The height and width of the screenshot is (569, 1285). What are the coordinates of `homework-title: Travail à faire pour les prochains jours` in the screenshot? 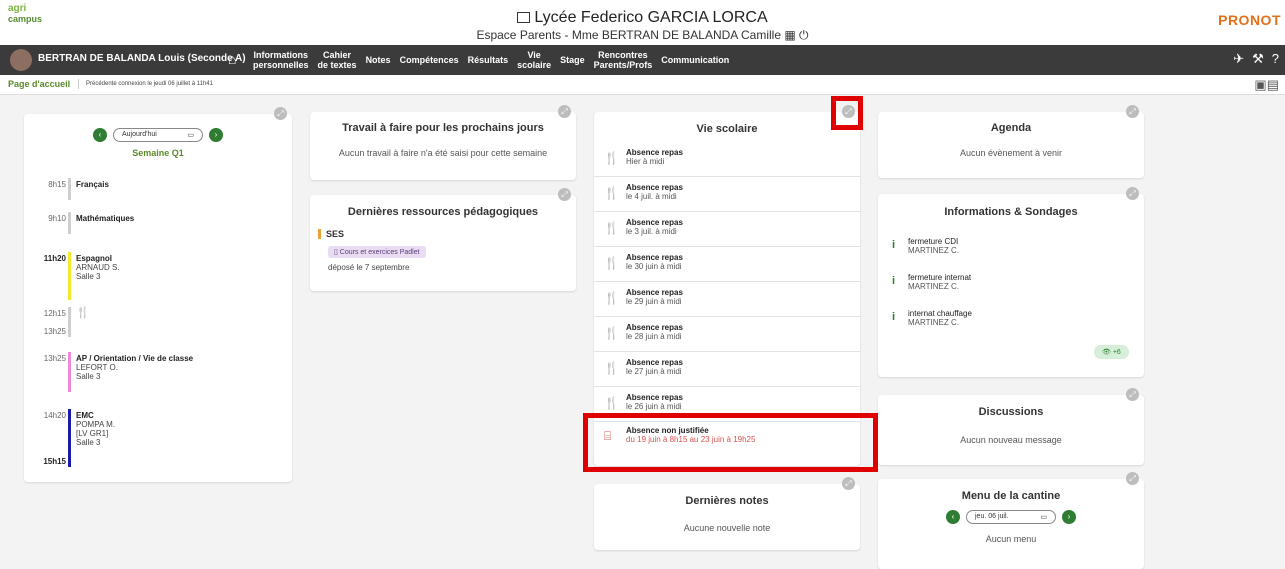 It's located at (443, 128).